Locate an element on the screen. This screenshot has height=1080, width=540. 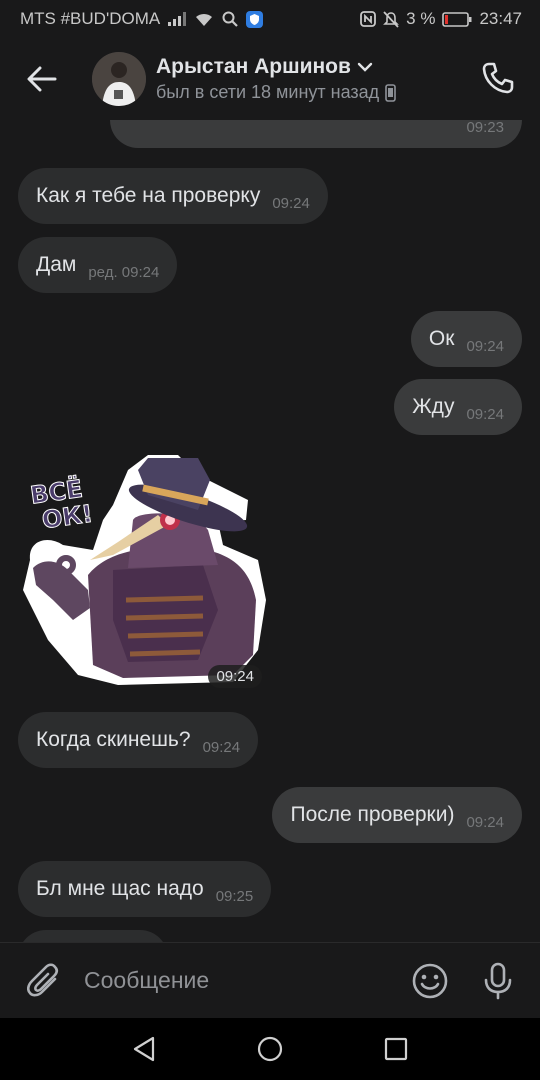
nav-home-button is located at coordinates (270, 1049).